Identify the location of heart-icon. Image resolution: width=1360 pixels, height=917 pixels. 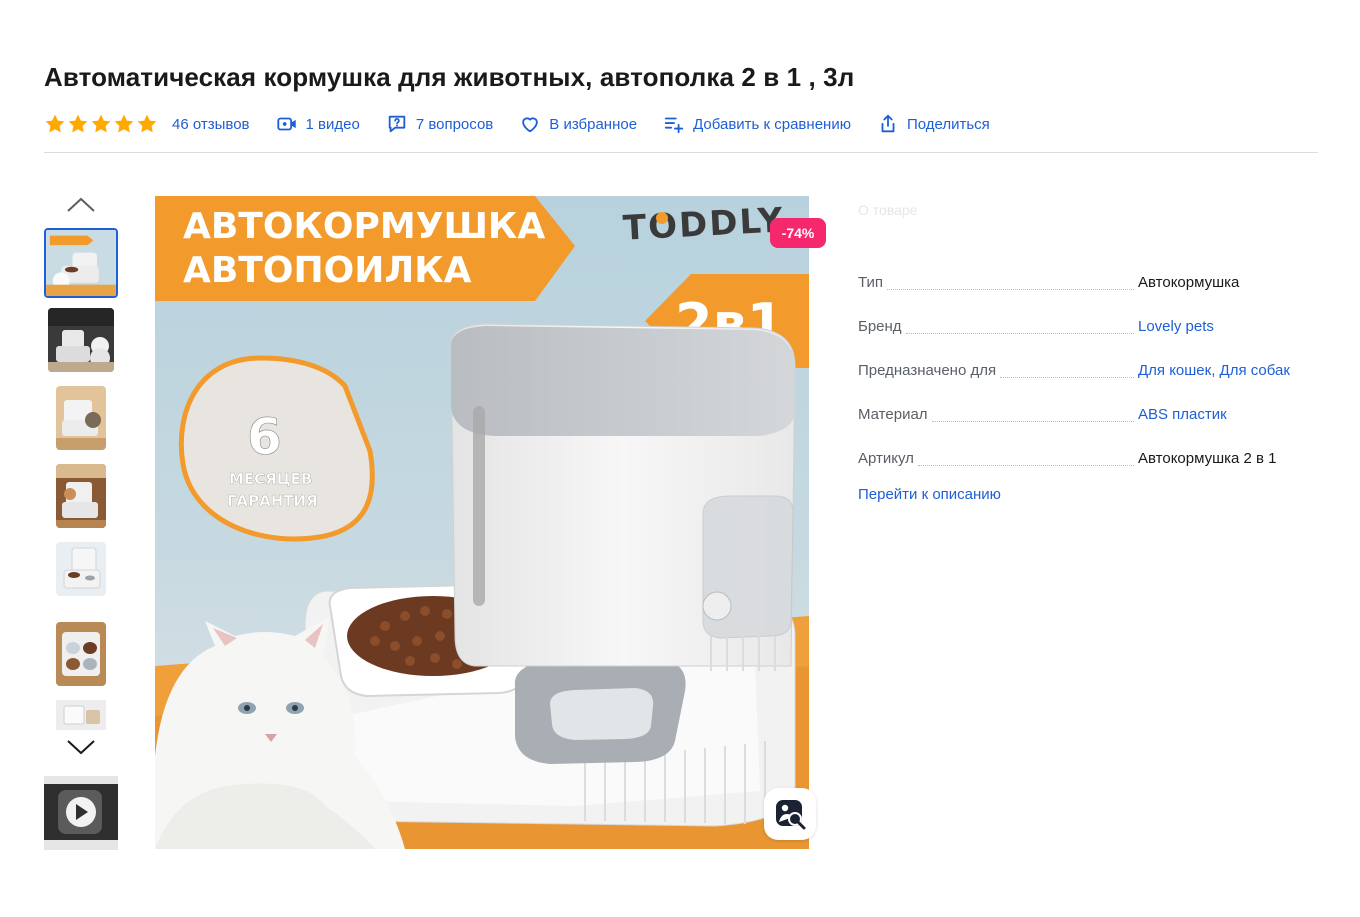
(530, 125).